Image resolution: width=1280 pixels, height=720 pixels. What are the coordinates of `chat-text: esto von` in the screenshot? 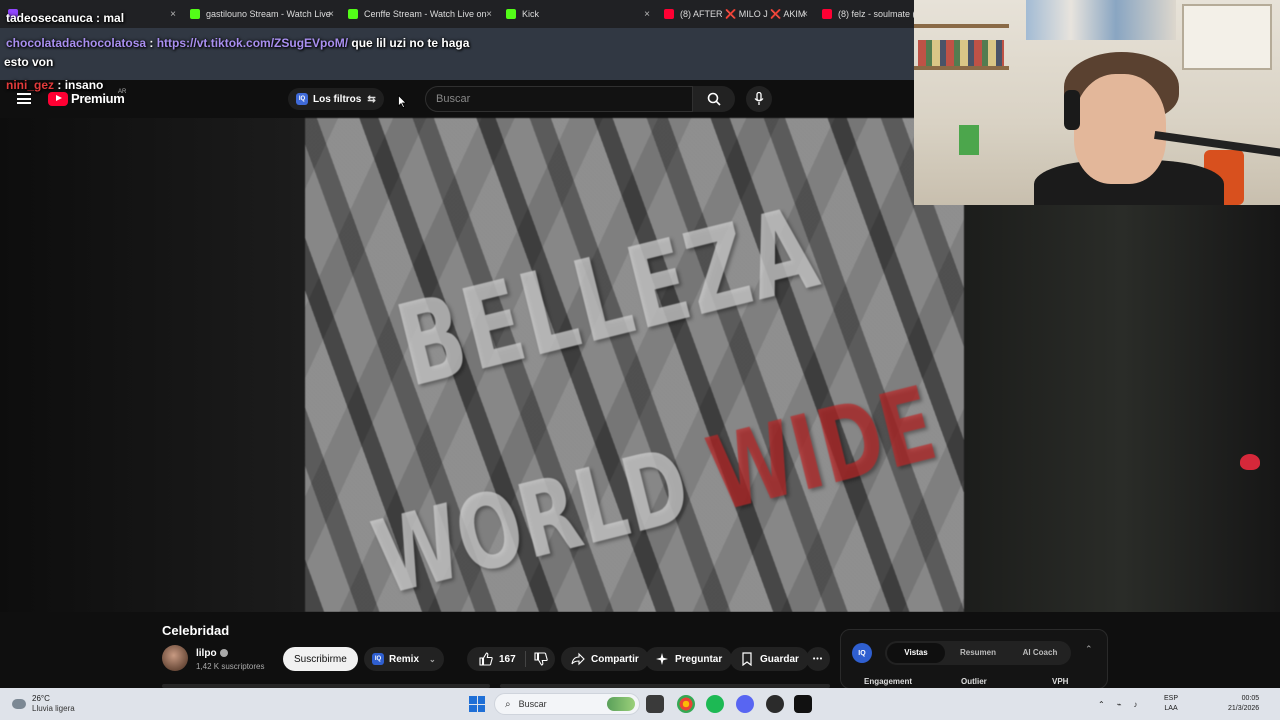 It's located at (29, 62).